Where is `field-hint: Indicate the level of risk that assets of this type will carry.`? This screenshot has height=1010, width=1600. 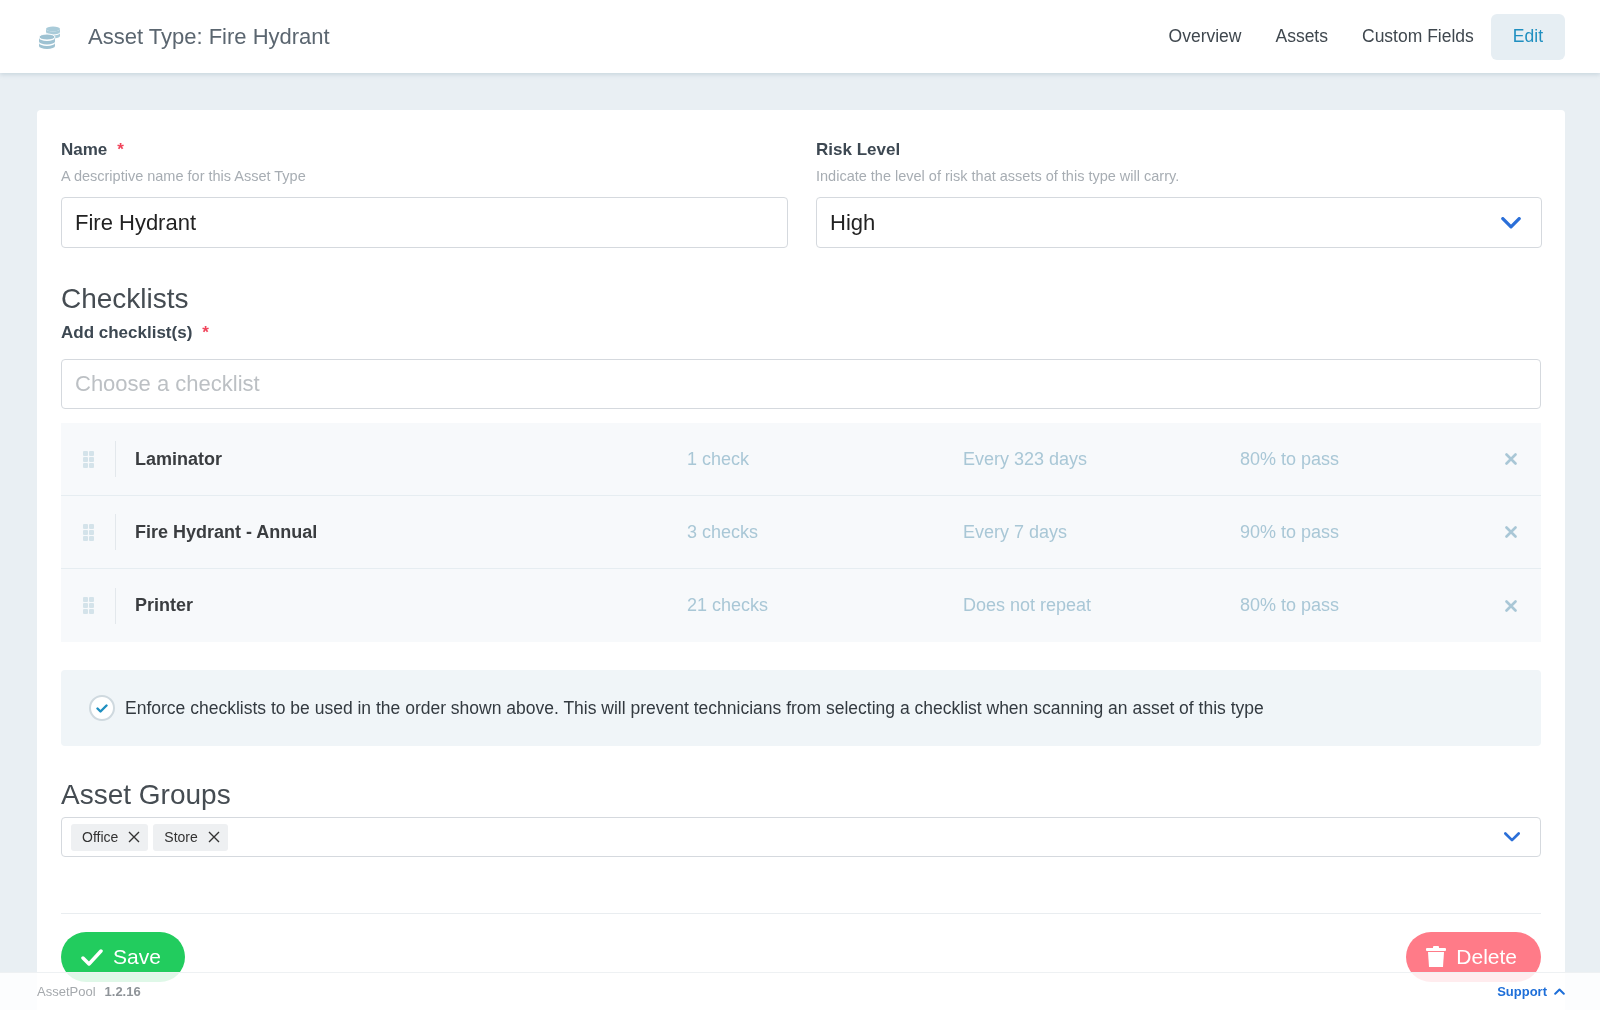
field-hint: Indicate the level of risk that assets of this type will carry. is located at coordinates (998, 177).